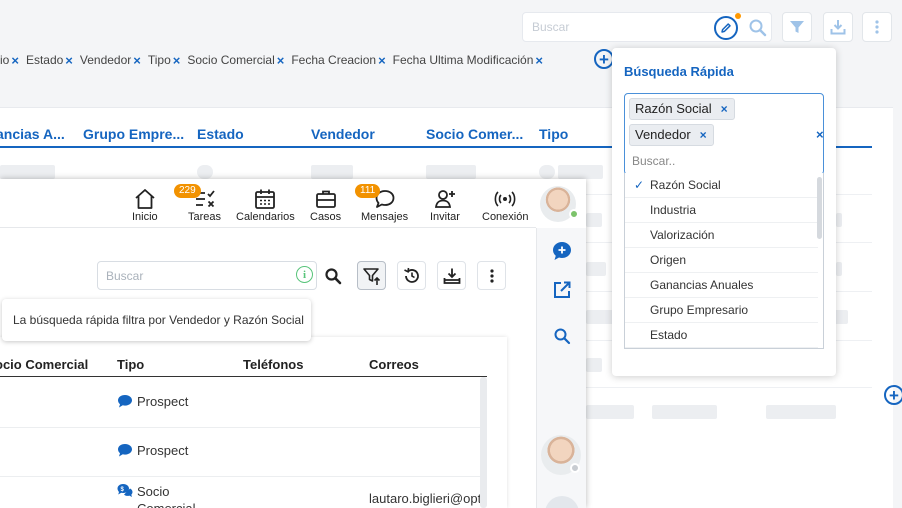  I want to click on rail-search-icon, so click(562, 336).